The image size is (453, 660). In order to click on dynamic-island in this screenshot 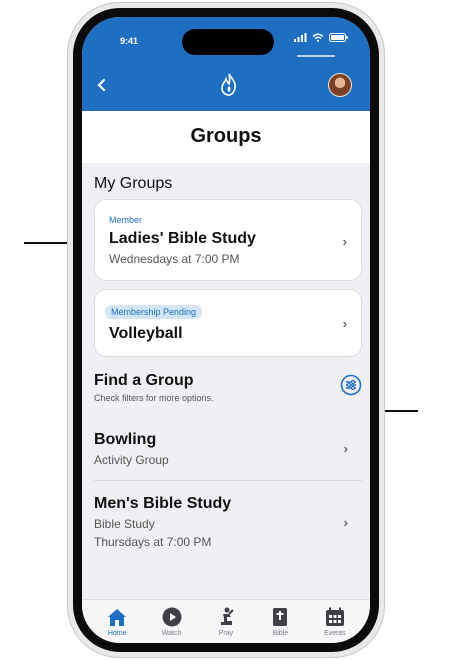, I will do `click(228, 42)`.